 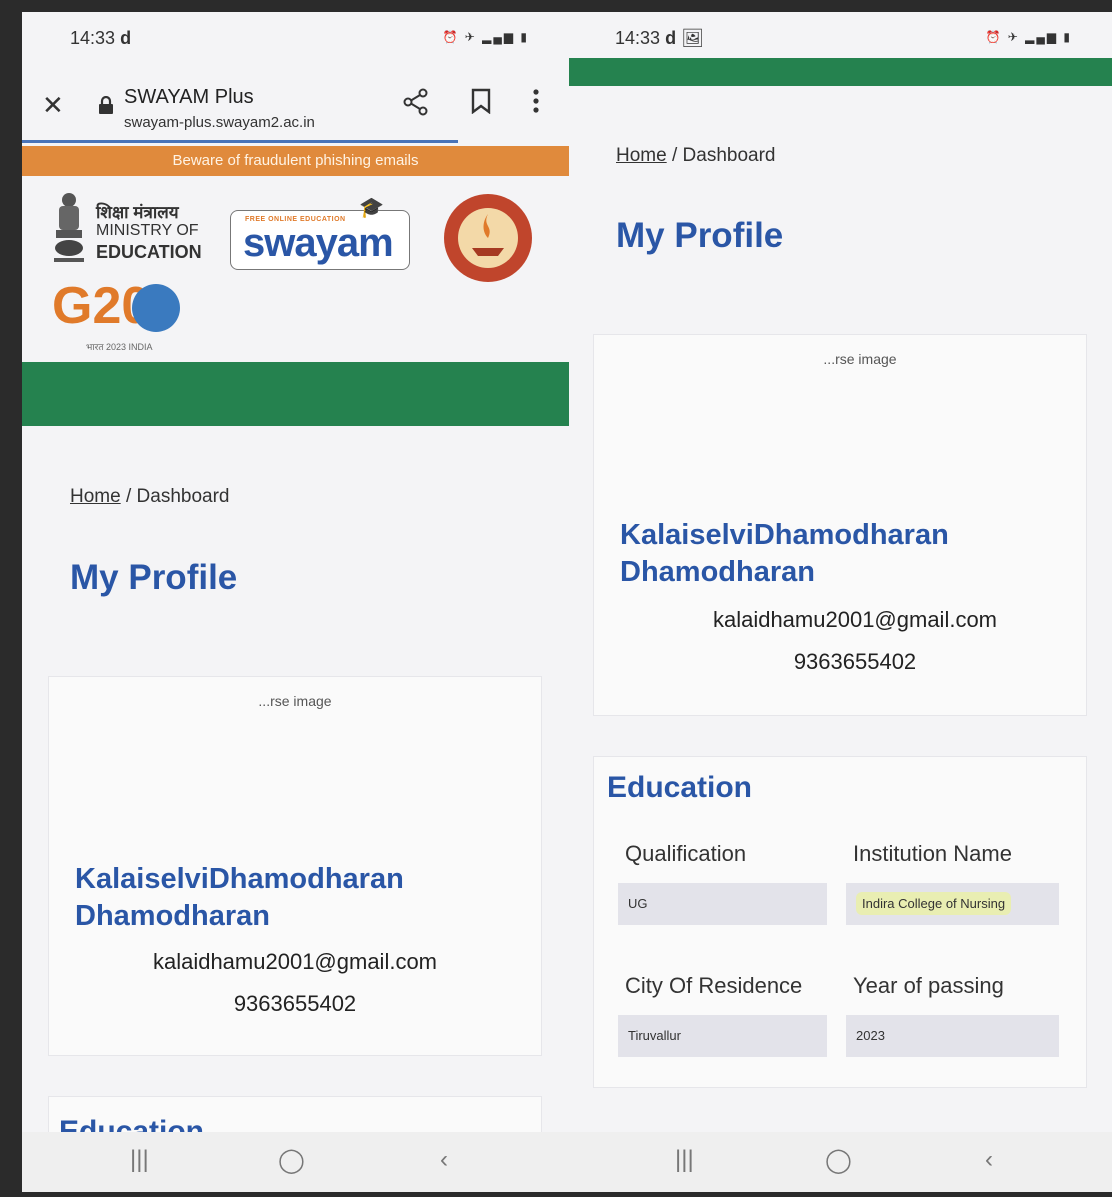 I want to click on site-url: swayam-plus.swayam2.ac.in, so click(x=219, y=122).